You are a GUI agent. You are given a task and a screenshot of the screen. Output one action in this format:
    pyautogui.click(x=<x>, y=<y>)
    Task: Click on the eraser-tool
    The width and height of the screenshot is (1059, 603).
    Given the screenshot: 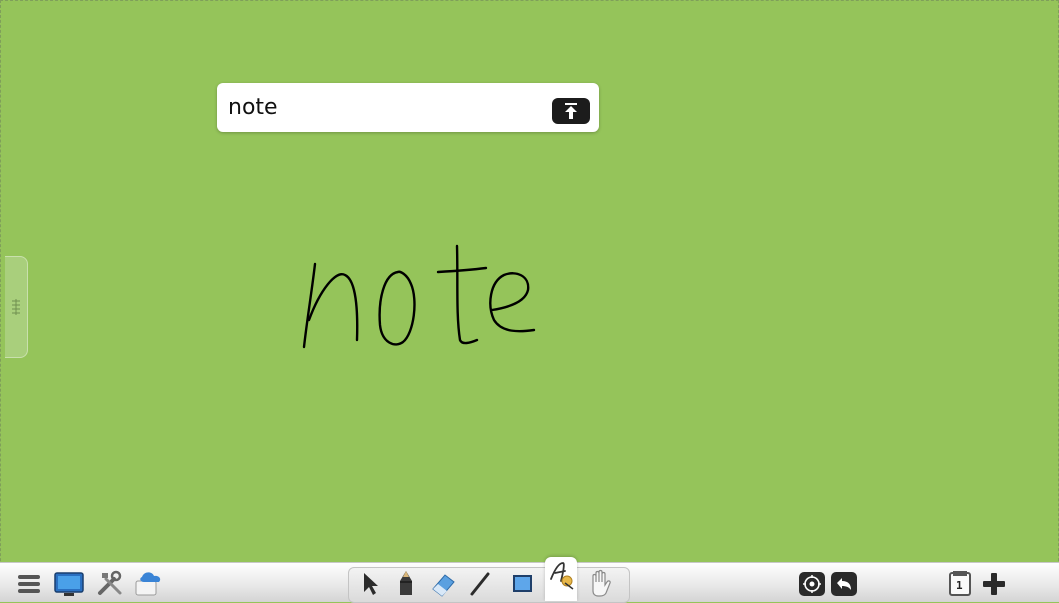 What is the action you would take?
    pyautogui.click(x=443, y=583)
    